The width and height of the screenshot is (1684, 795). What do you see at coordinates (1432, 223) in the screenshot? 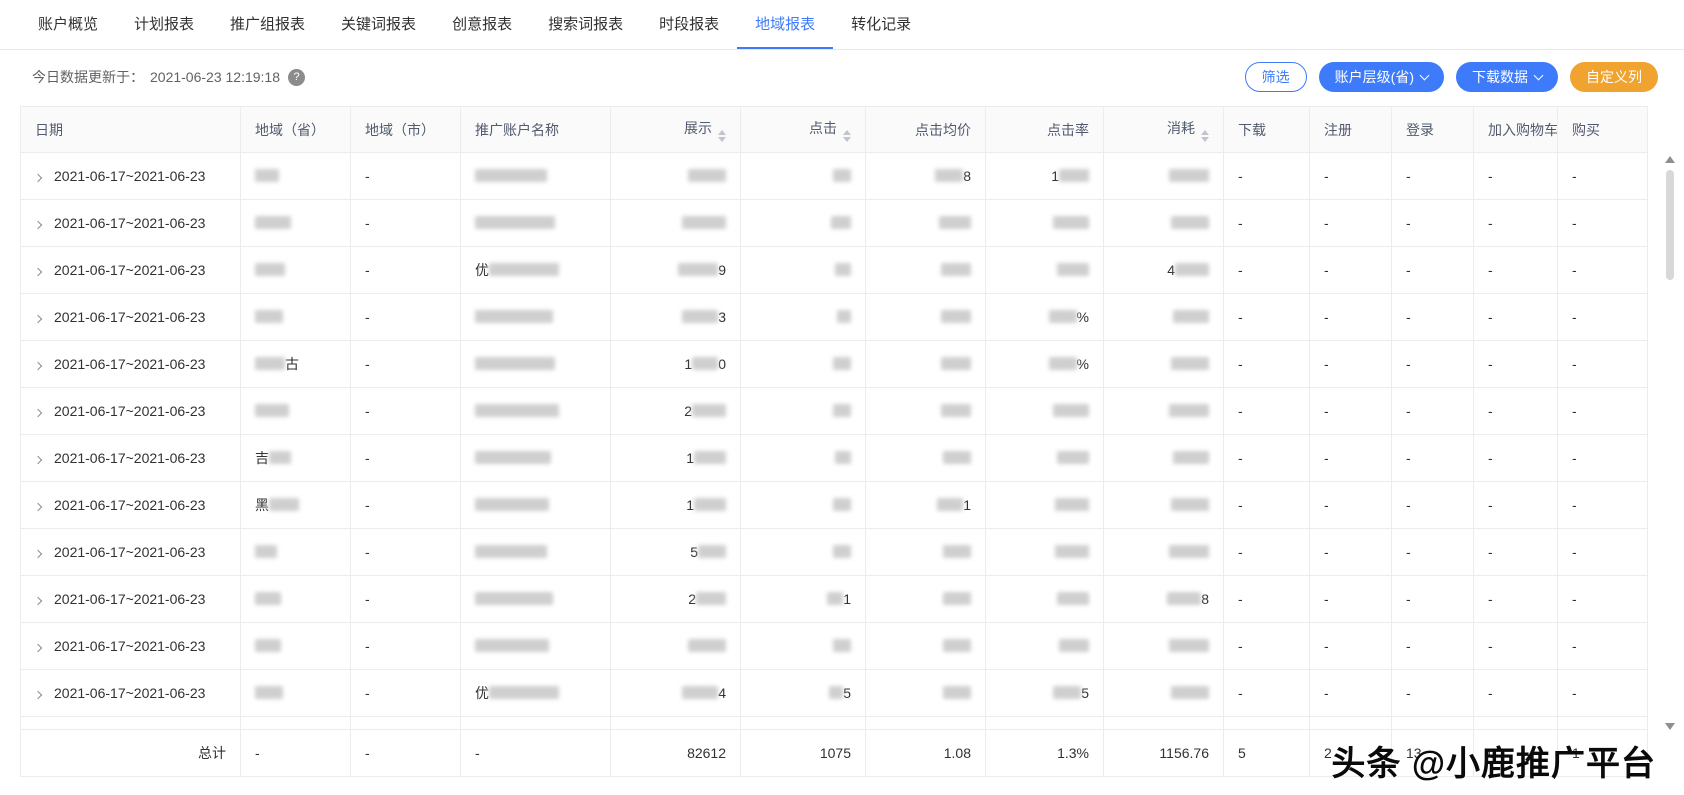
I see `cell-login: -` at bounding box center [1432, 223].